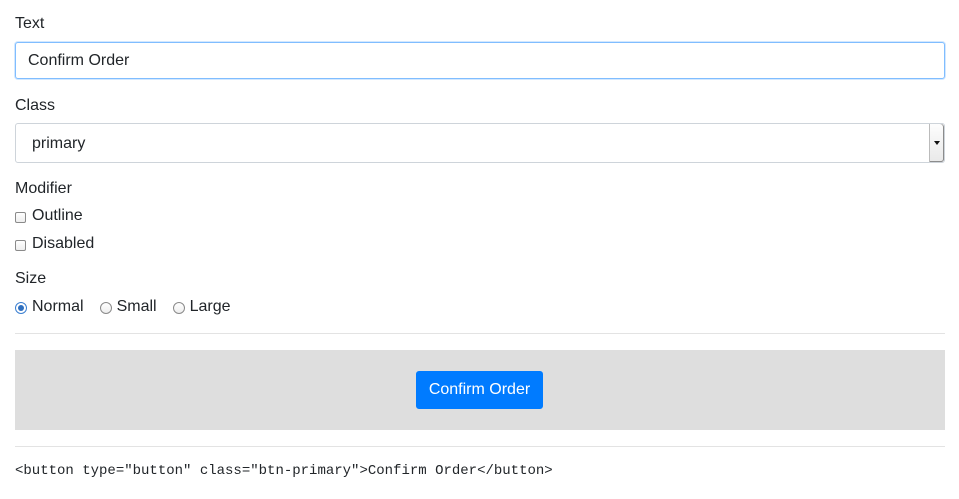 This screenshot has width=959, height=499. What do you see at coordinates (105, 307) in the screenshot?
I see `small-radio` at bounding box center [105, 307].